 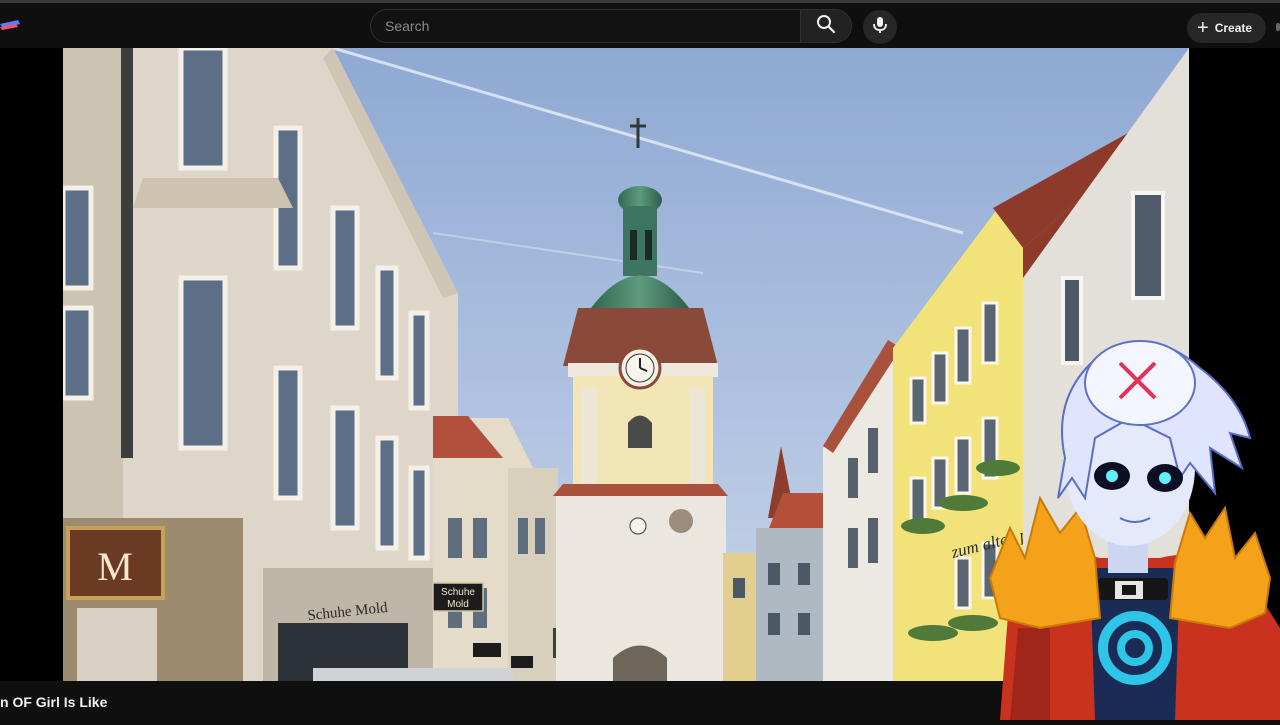 I want to click on search-bar, so click(x=611, y=27).